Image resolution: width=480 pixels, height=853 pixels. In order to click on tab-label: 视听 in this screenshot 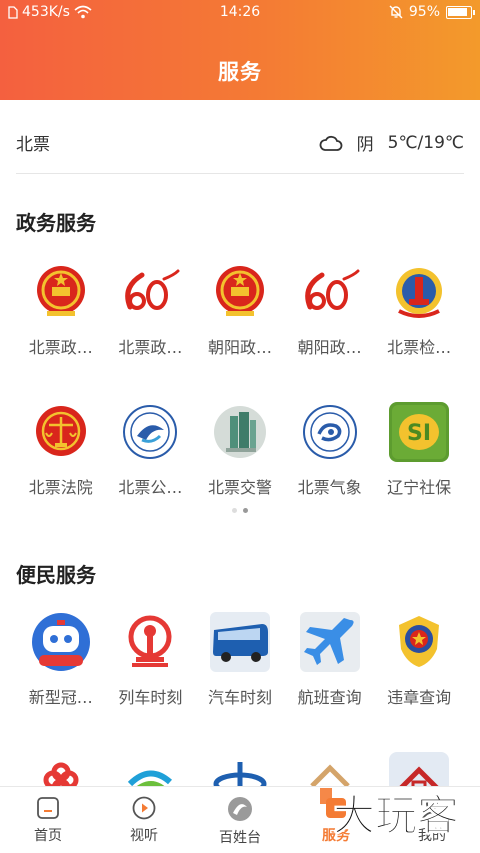, I will do `click(144, 836)`.